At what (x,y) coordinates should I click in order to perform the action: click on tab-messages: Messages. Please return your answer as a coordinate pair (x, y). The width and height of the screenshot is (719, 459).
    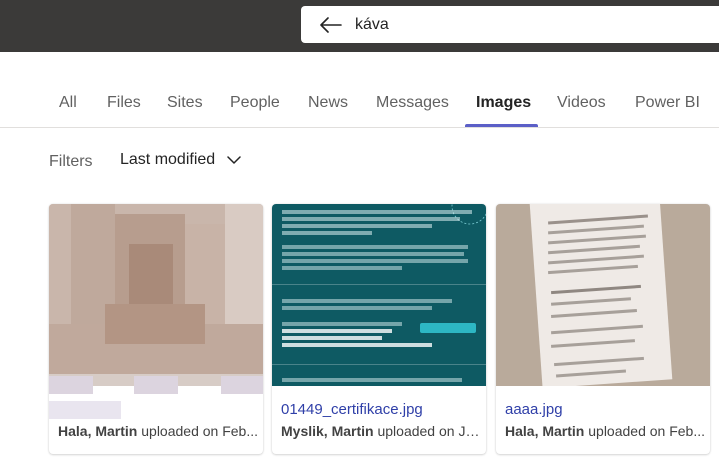
    Looking at the image, I should click on (412, 103).